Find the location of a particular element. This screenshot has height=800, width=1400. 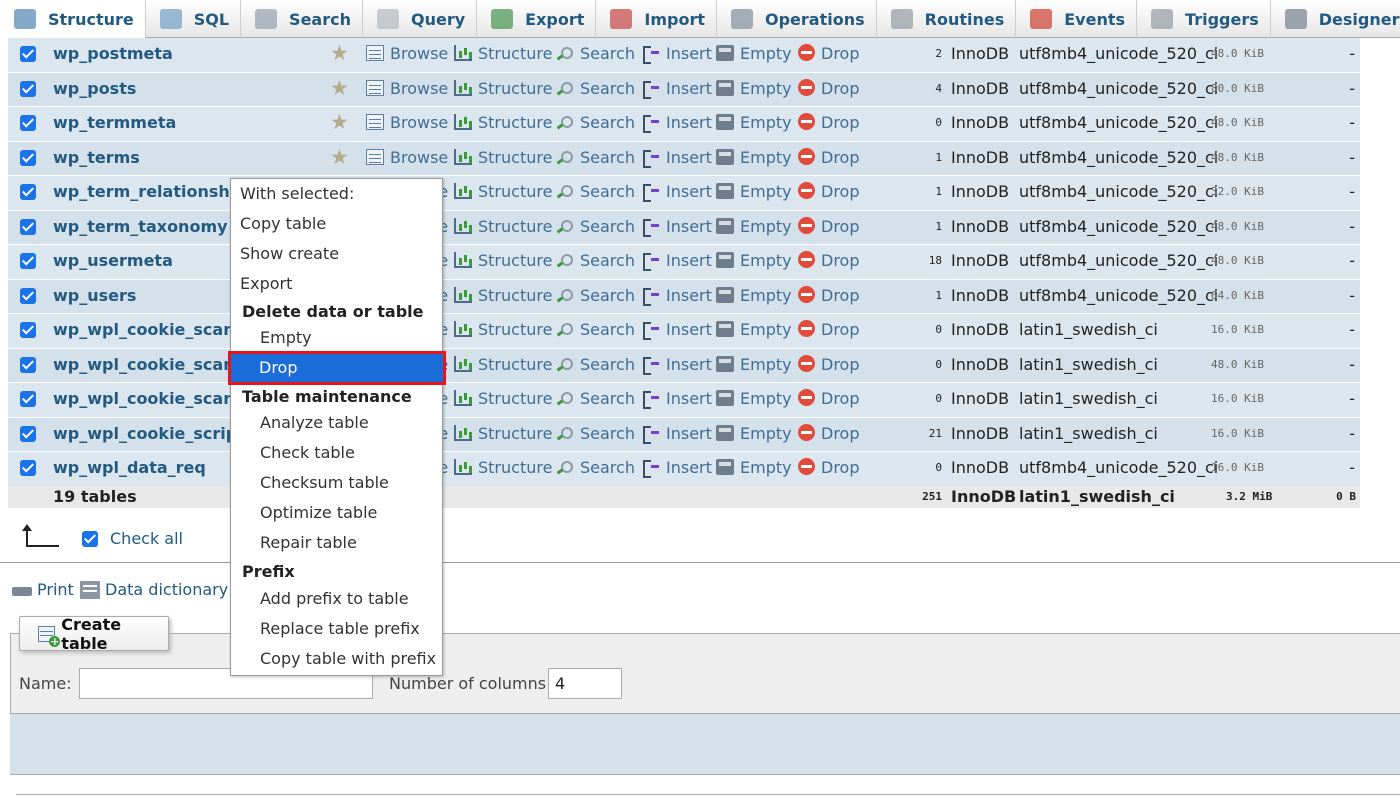

tab-structure: Structure is located at coordinates (73, 19).